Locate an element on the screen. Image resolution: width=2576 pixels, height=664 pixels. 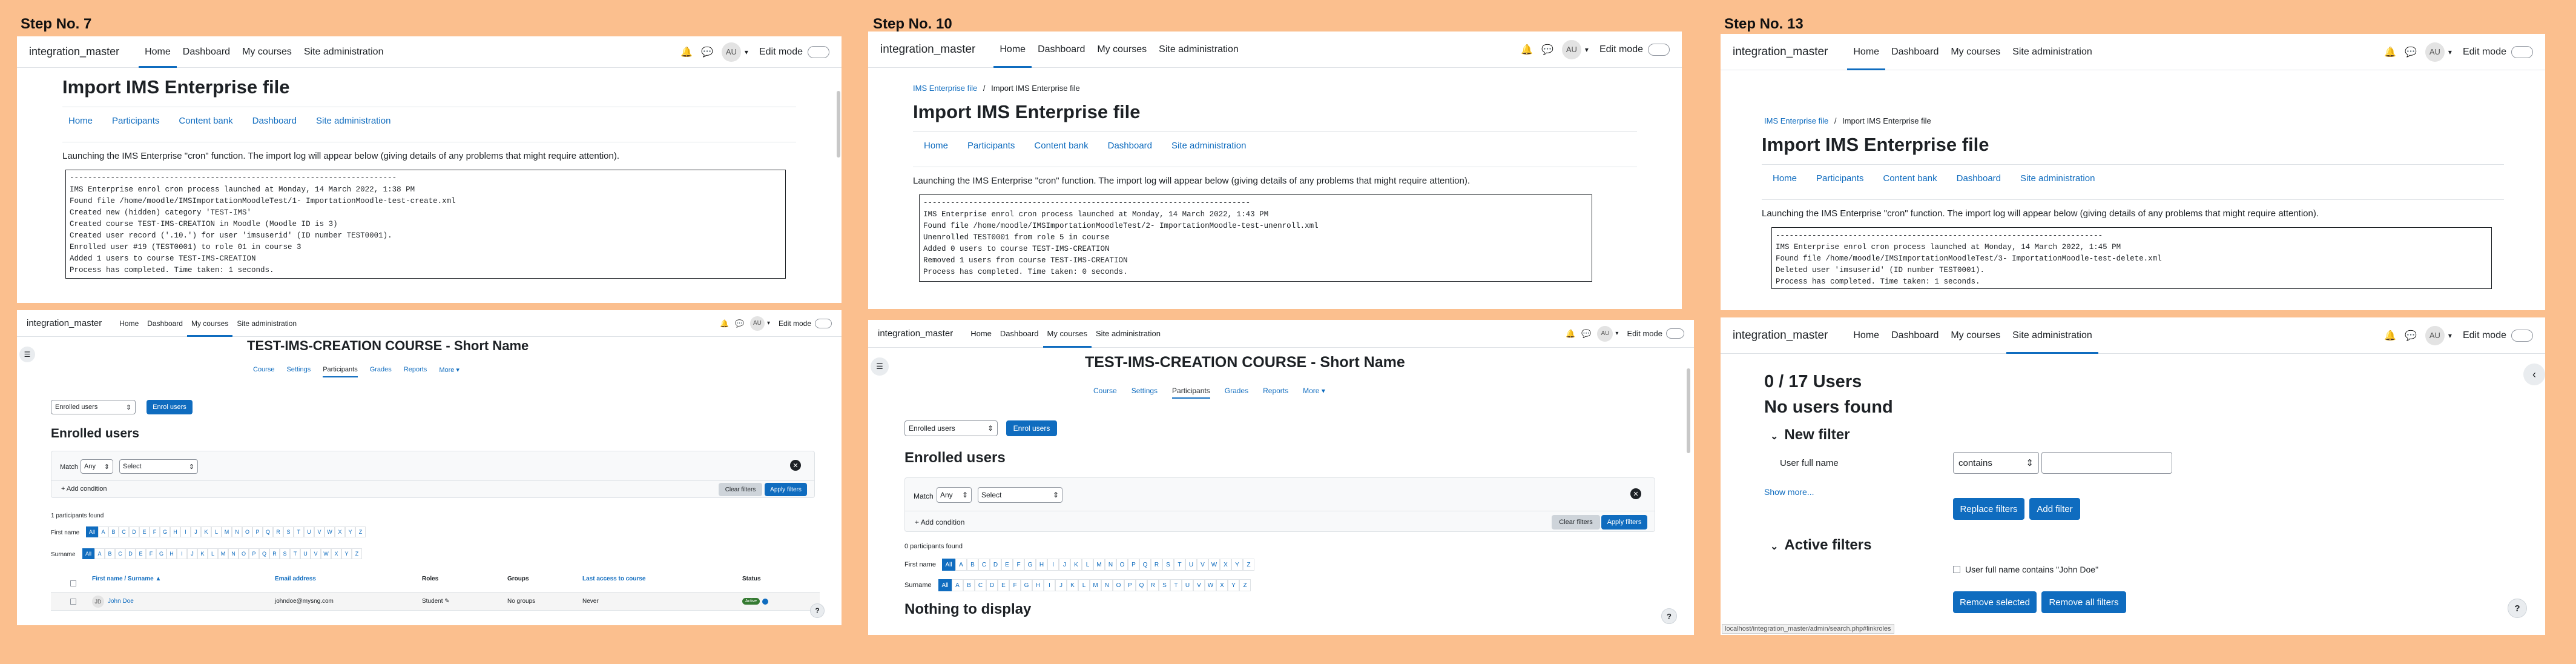
breadcrumb-link: IMS Enterprise file is located at coordinates (945, 89).